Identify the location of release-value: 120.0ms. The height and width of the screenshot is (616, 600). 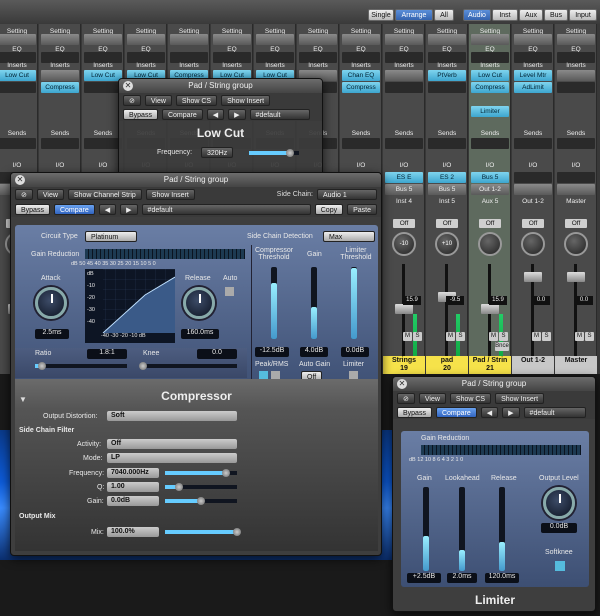
(502, 578).